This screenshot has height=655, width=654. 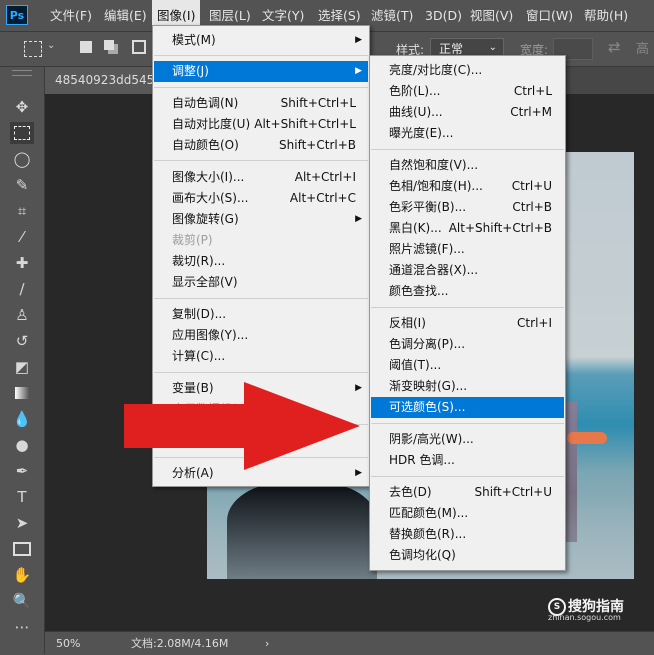 I want to click on menu-item-curves: 曲线(U)... Ctrl+M, so click(x=467, y=112).